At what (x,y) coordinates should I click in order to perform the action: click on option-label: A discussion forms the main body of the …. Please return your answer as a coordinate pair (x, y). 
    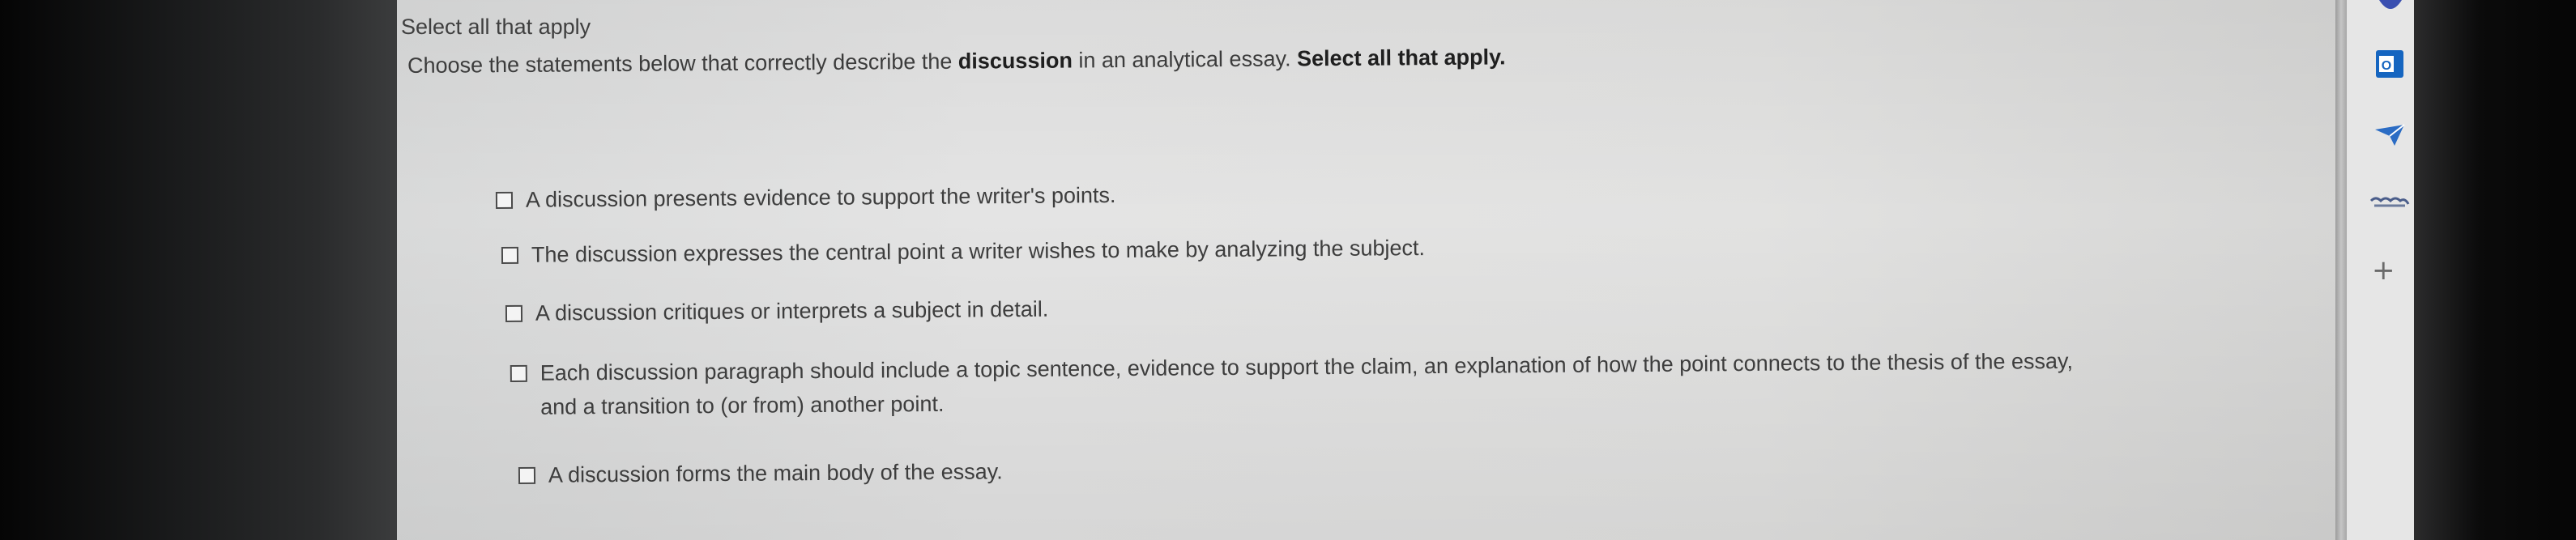
    Looking at the image, I should click on (775, 473).